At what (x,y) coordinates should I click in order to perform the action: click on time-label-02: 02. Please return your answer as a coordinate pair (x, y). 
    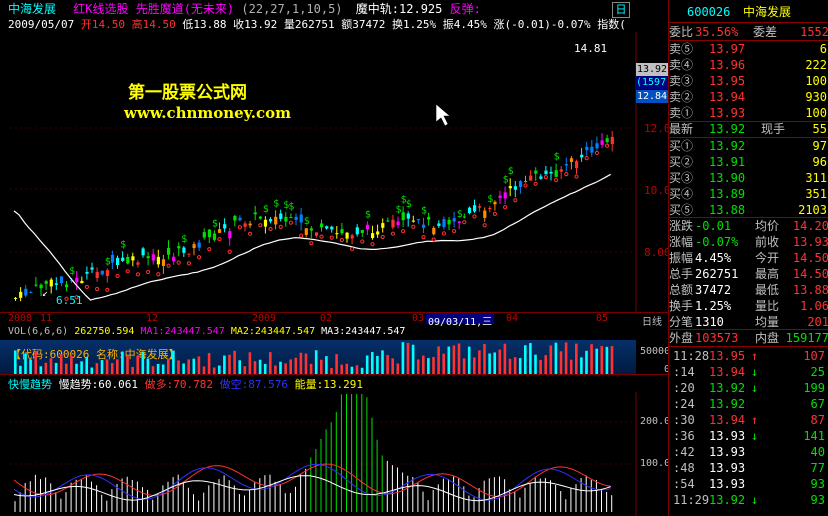
    Looking at the image, I should click on (326, 318).